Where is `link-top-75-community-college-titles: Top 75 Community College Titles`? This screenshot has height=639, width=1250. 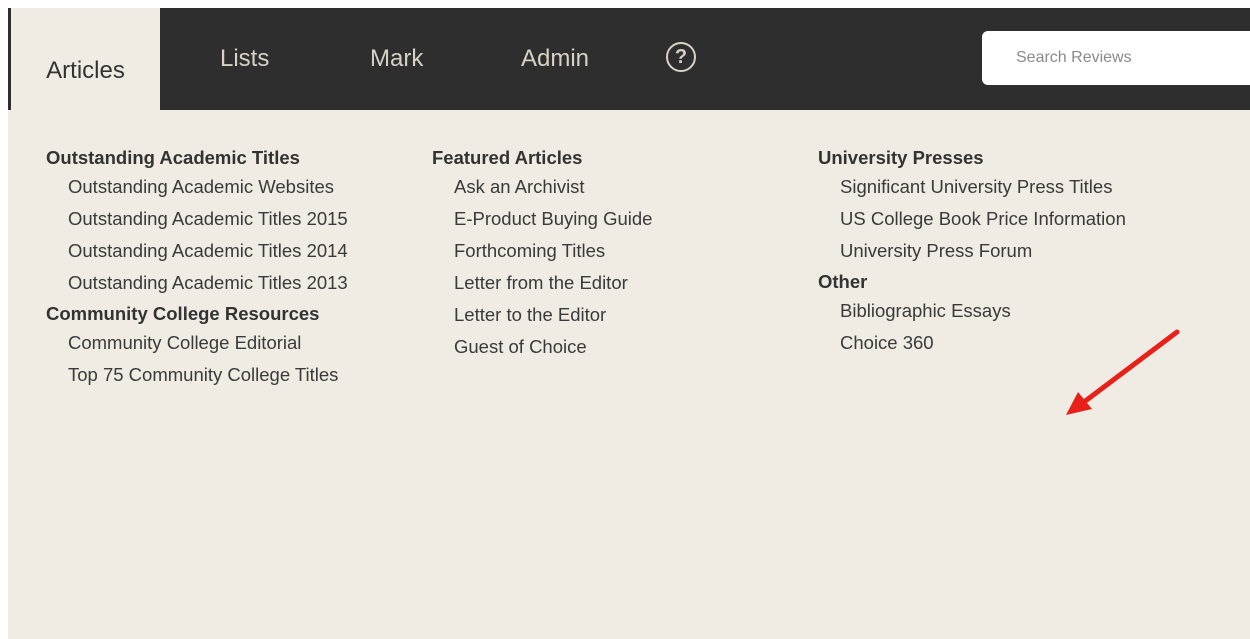 link-top-75-community-college-titles: Top 75 Community College Titles is located at coordinates (202, 375).